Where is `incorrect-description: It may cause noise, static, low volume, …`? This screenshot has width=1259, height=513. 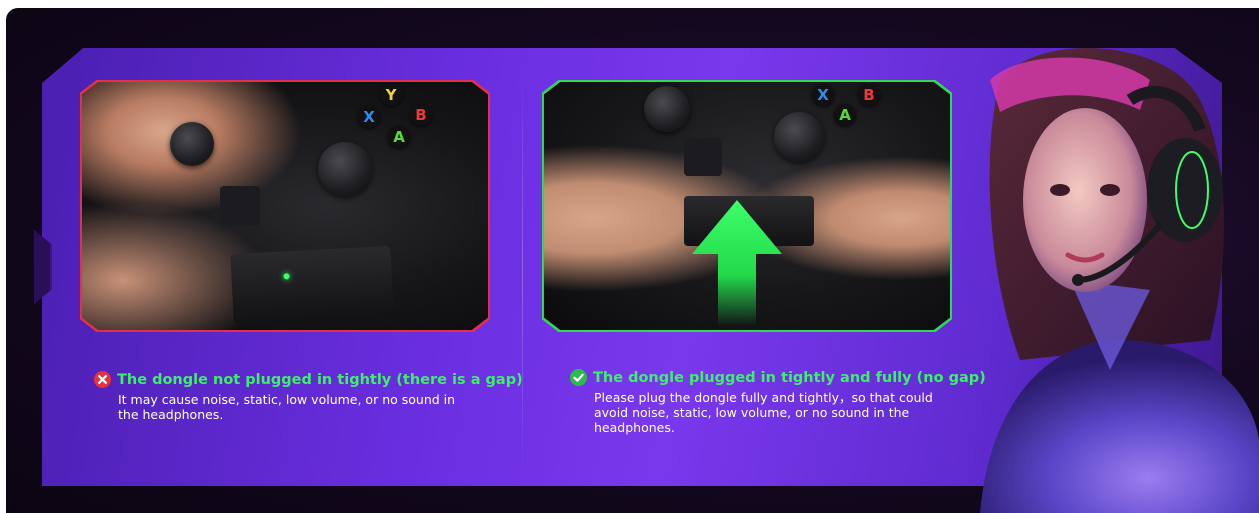
incorrect-description: It may cause noise, static, low volume, … is located at coordinates (287, 407).